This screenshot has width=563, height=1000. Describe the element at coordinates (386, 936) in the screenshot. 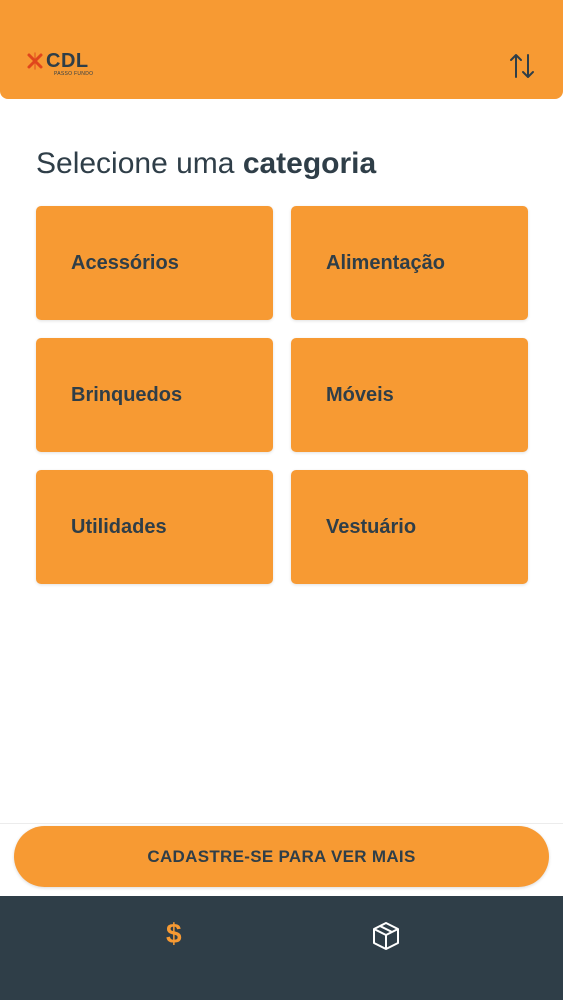

I see `box-icon` at that location.